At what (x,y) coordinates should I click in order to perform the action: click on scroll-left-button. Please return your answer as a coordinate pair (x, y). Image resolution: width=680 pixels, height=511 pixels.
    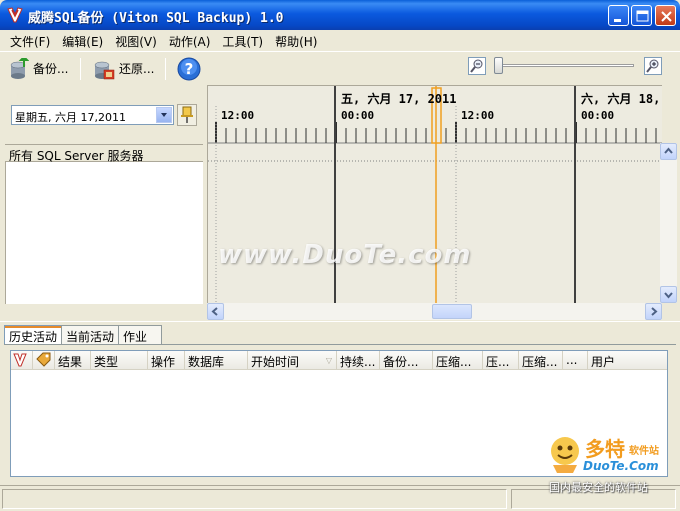
    Looking at the image, I should click on (215, 311).